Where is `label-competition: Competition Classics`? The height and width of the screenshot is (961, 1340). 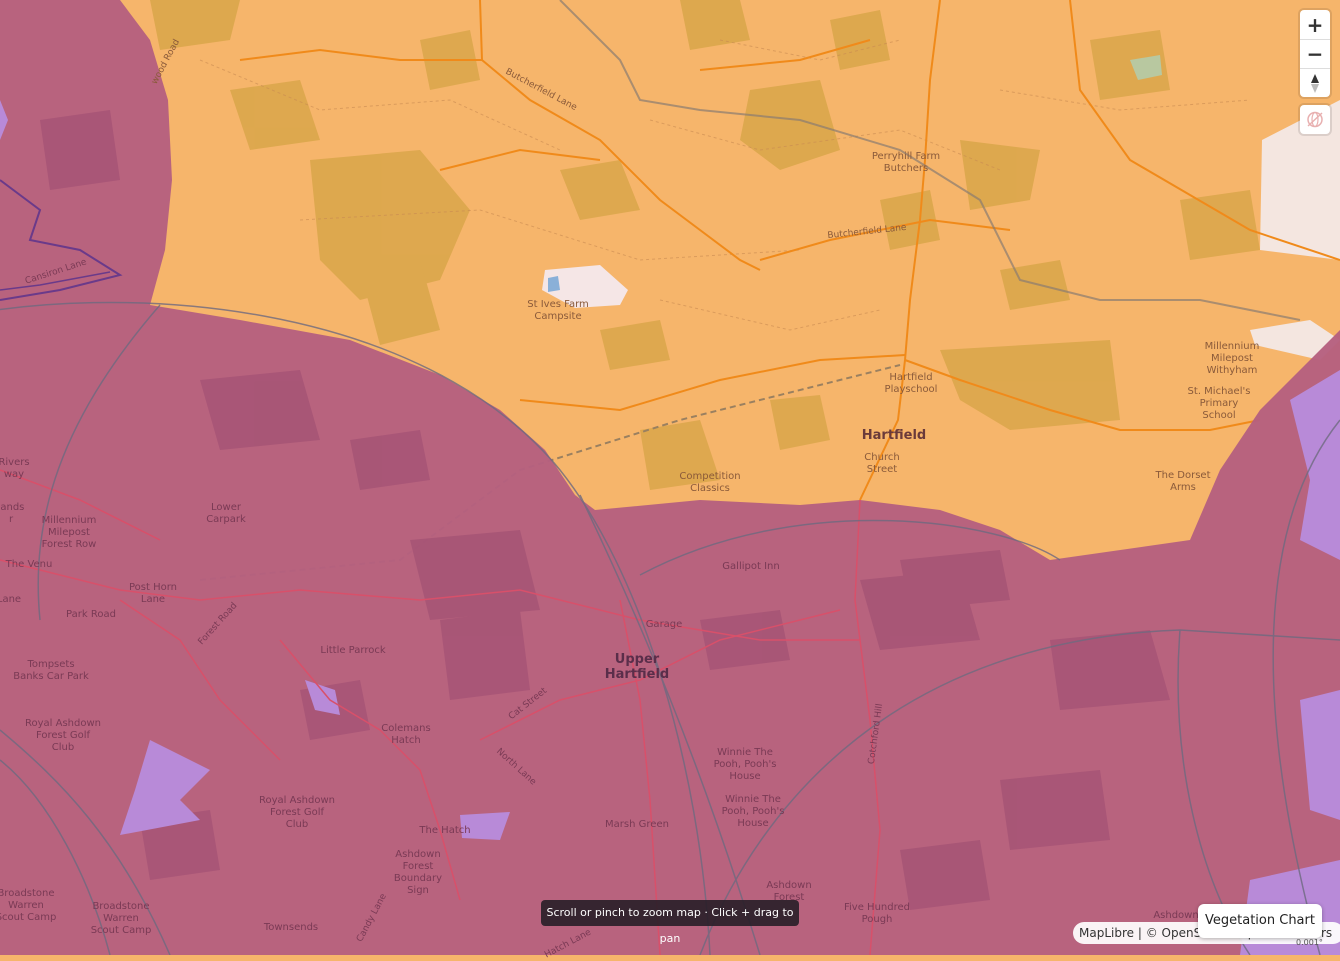 label-competition: Competition Classics is located at coordinates (710, 482).